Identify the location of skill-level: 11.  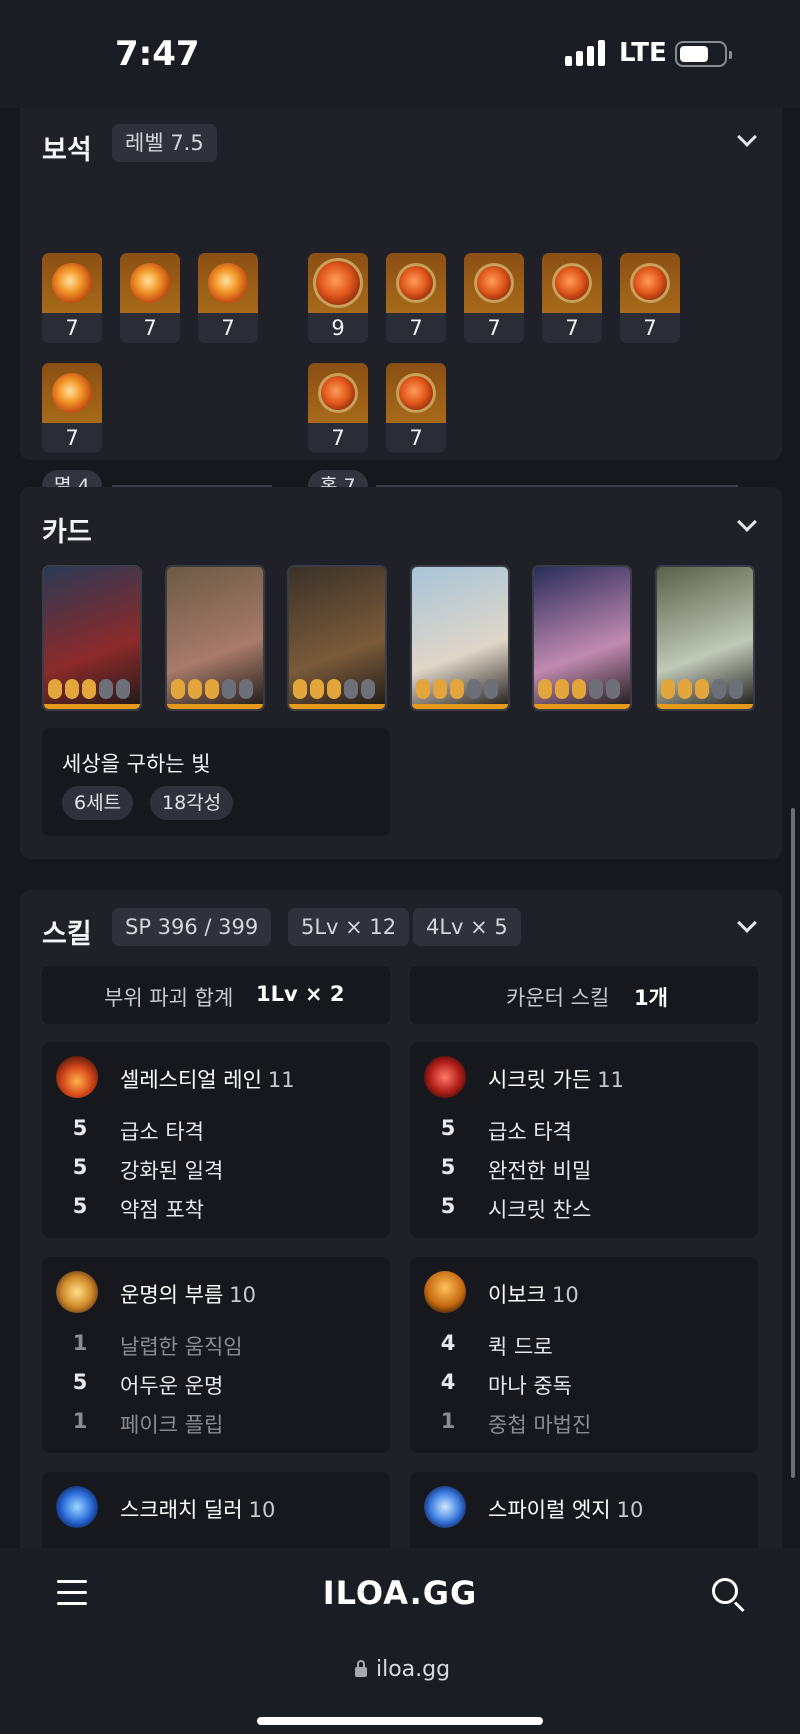
(281, 1080).